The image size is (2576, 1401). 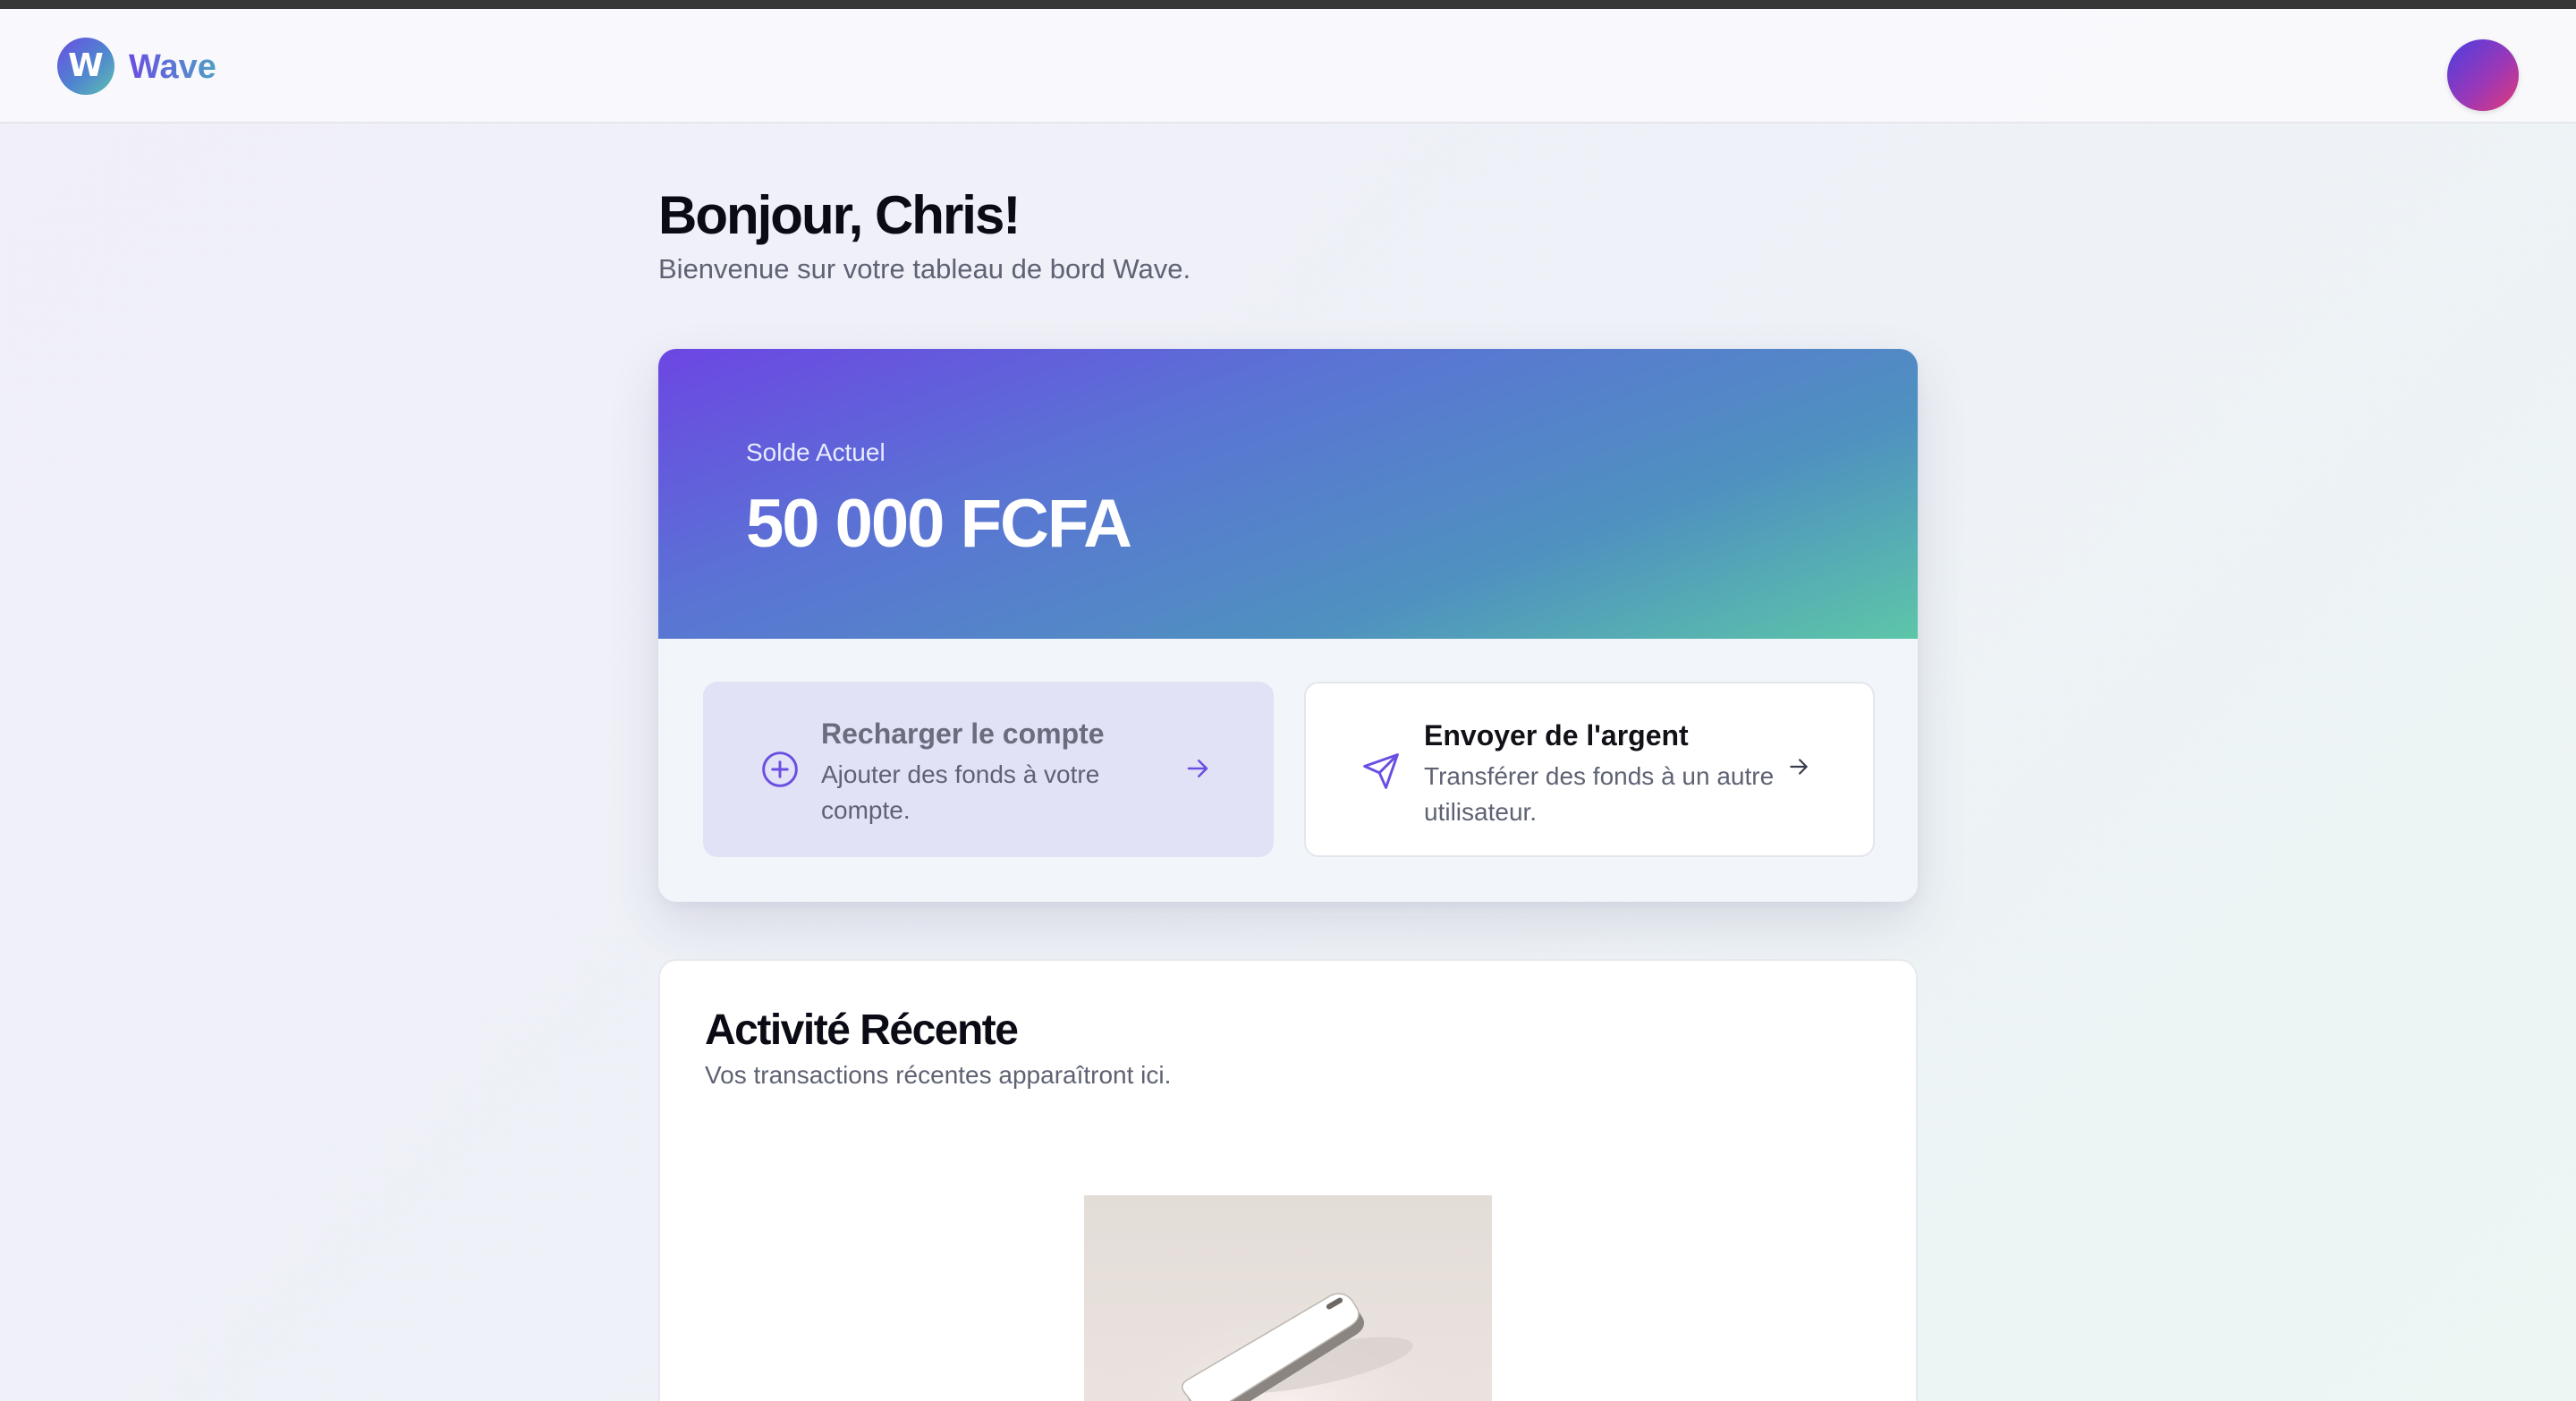 What do you see at coordinates (2483, 75) in the screenshot?
I see `user-avatar` at bounding box center [2483, 75].